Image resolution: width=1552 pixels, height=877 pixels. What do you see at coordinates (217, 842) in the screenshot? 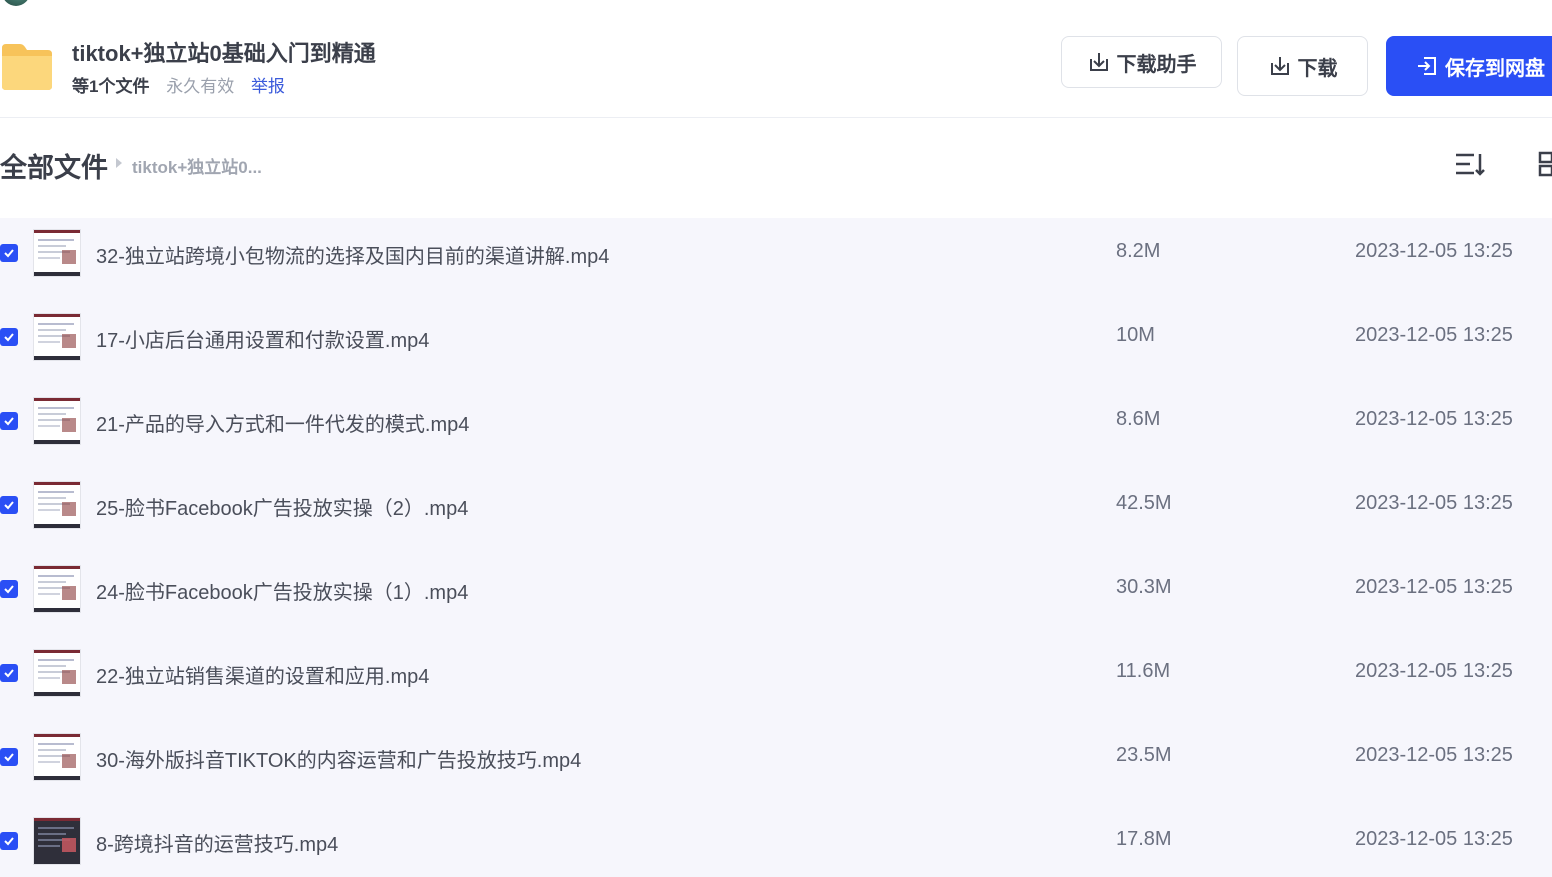
I see `file-name: 8-跨境抖音的运营技巧.mp4` at bounding box center [217, 842].